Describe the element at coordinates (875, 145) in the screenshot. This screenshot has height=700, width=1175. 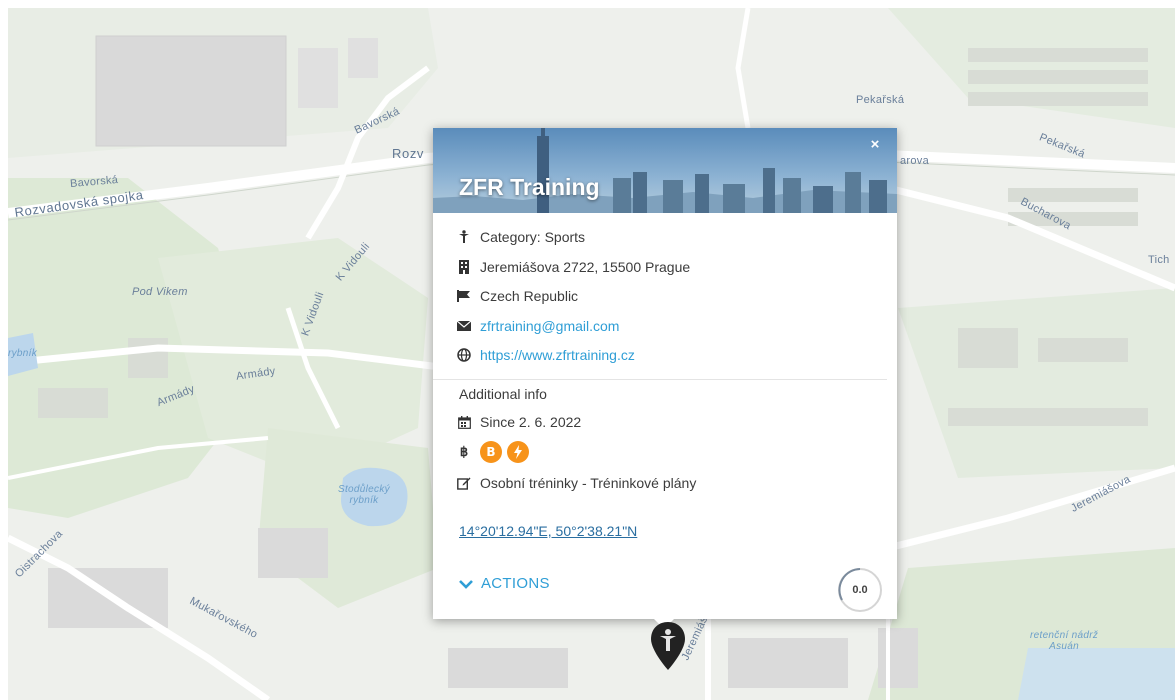
I see `close-icon: ×` at that location.